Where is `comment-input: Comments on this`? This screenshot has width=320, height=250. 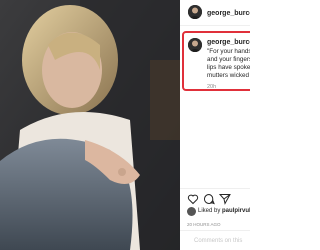
comment-input: Comments on this is located at coordinates (218, 241).